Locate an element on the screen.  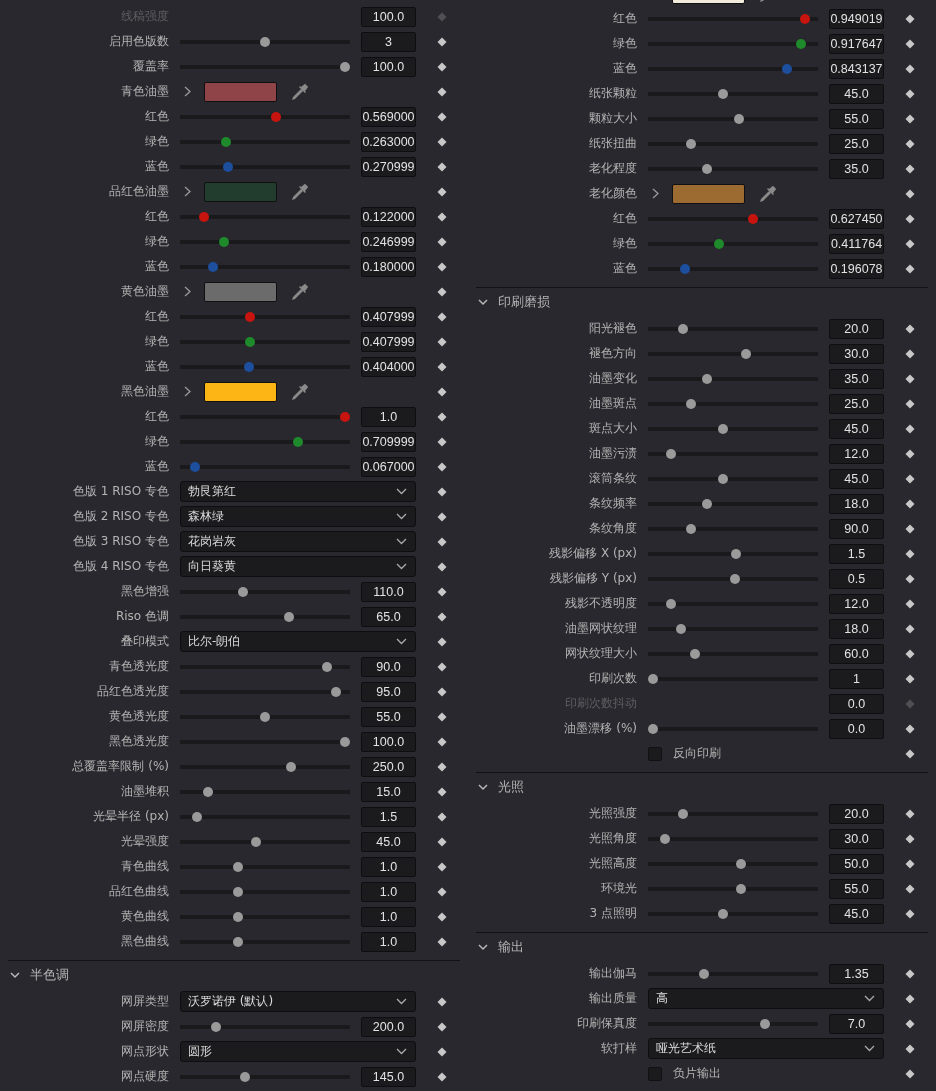
value-field: 65.0 is located at coordinates (388, 616).